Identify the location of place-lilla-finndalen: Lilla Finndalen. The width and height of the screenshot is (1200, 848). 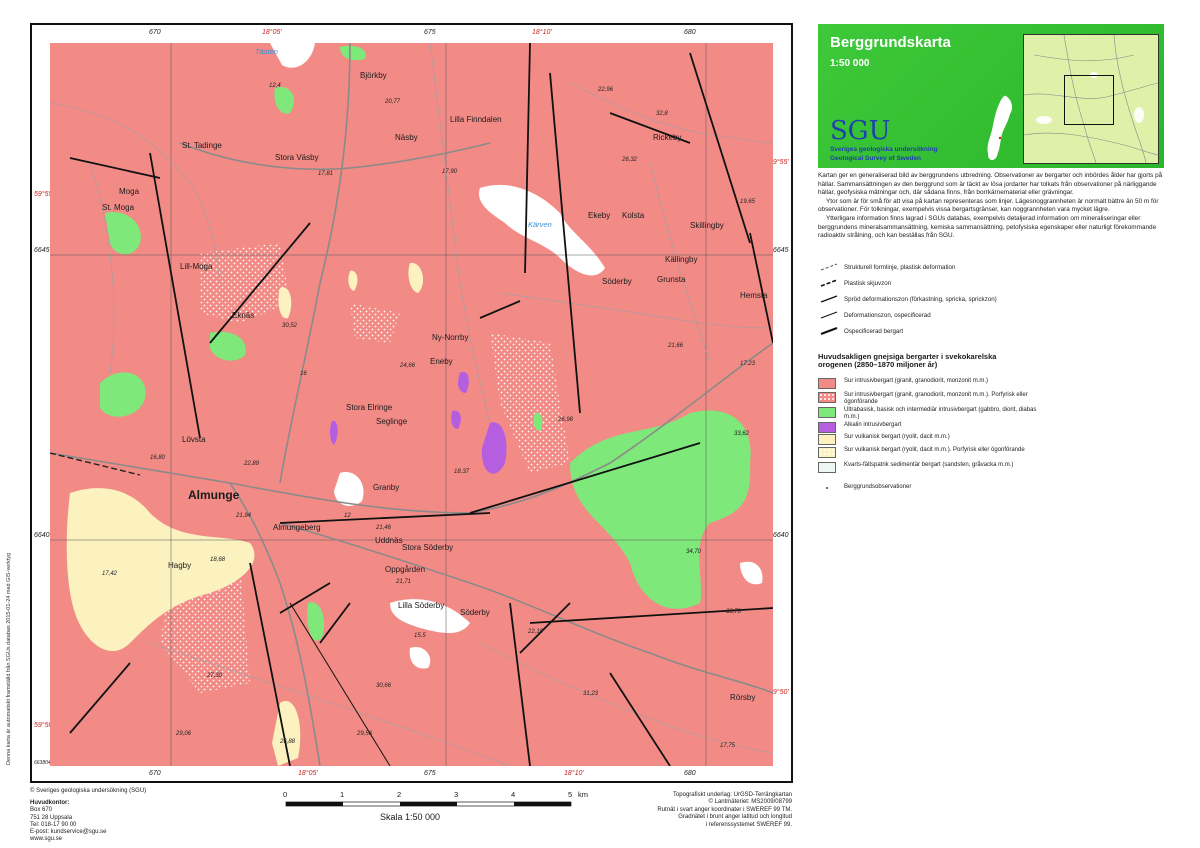
(476, 119).